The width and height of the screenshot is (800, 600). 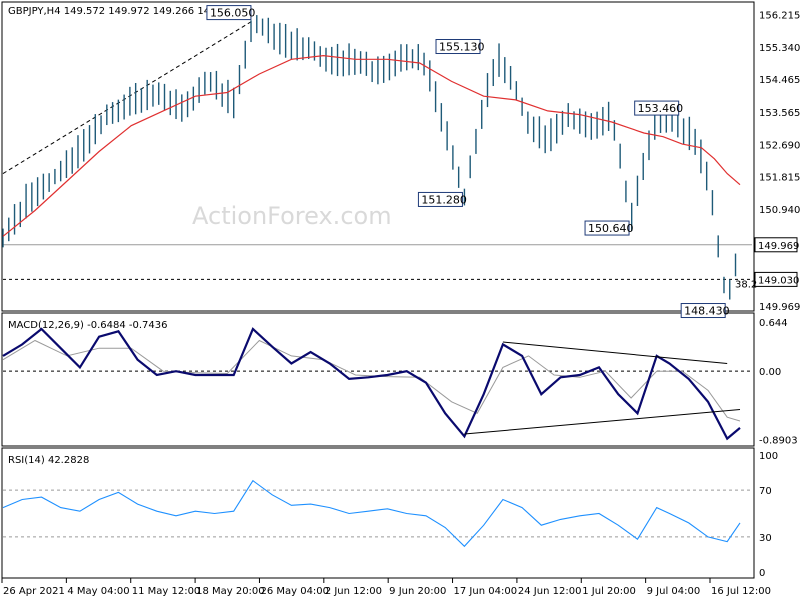 I want to click on macd-signal-line, so click(x=371, y=380).